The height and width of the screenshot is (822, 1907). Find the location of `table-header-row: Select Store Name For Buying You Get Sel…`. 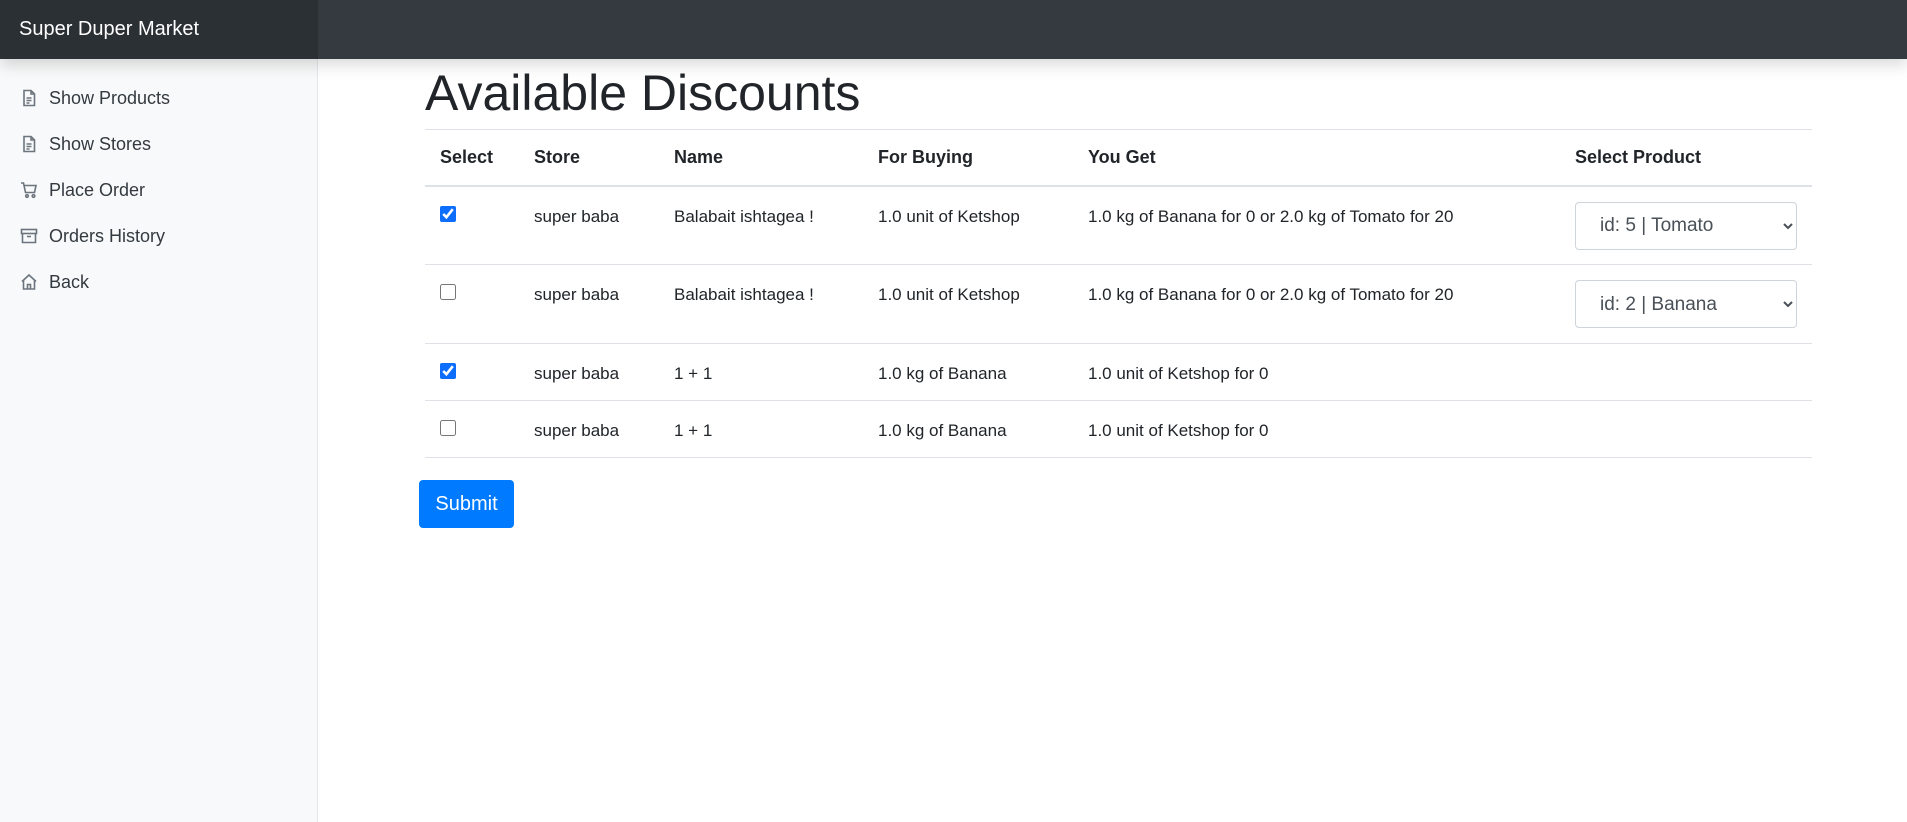

table-header-row: Select Store Name For Buying You Get Sel… is located at coordinates (1118, 158).